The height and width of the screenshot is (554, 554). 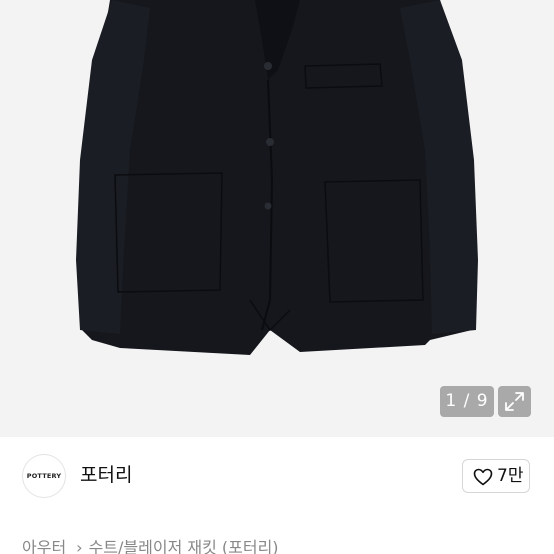 What do you see at coordinates (510, 476) in the screenshot?
I see `like-count: 7만` at bounding box center [510, 476].